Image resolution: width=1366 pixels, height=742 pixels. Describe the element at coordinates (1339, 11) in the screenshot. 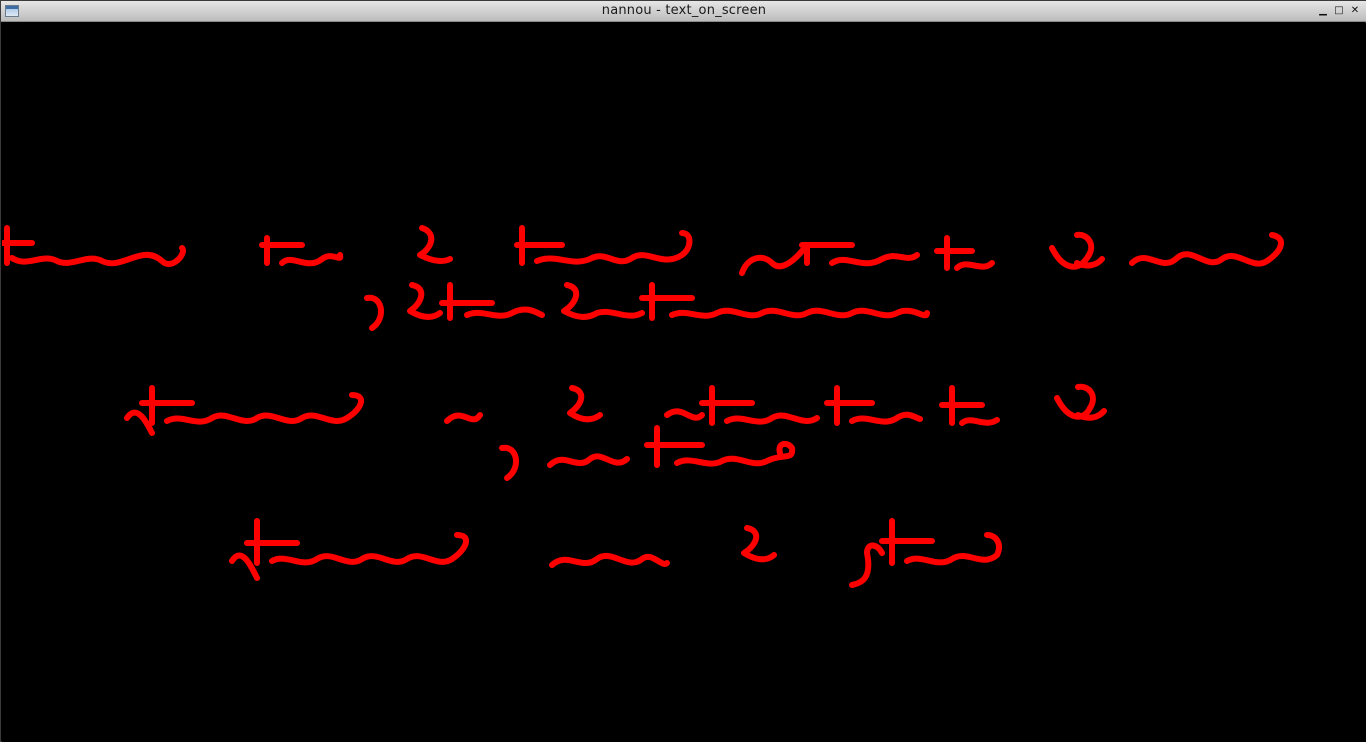

I see `maximize-icon: □` at that location.